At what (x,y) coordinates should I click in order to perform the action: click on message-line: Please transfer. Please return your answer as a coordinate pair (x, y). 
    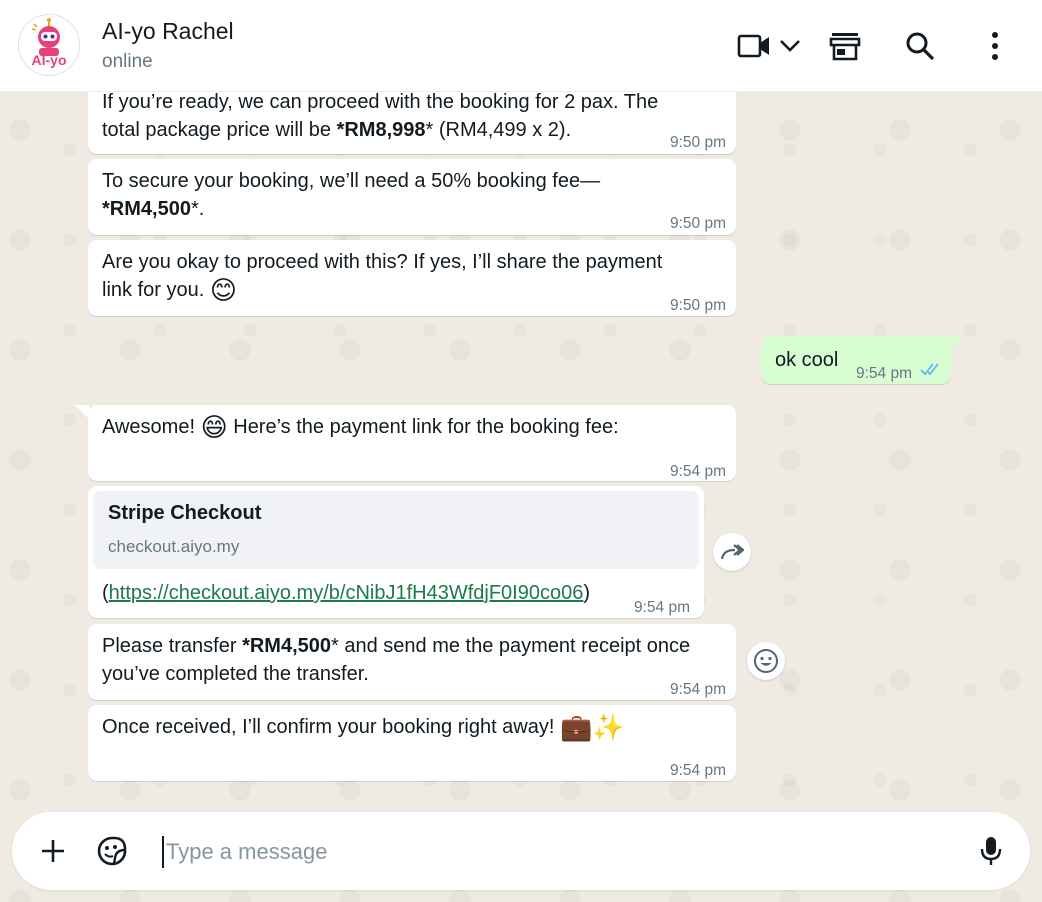
    Looking at the image, I should click on (172, 646).